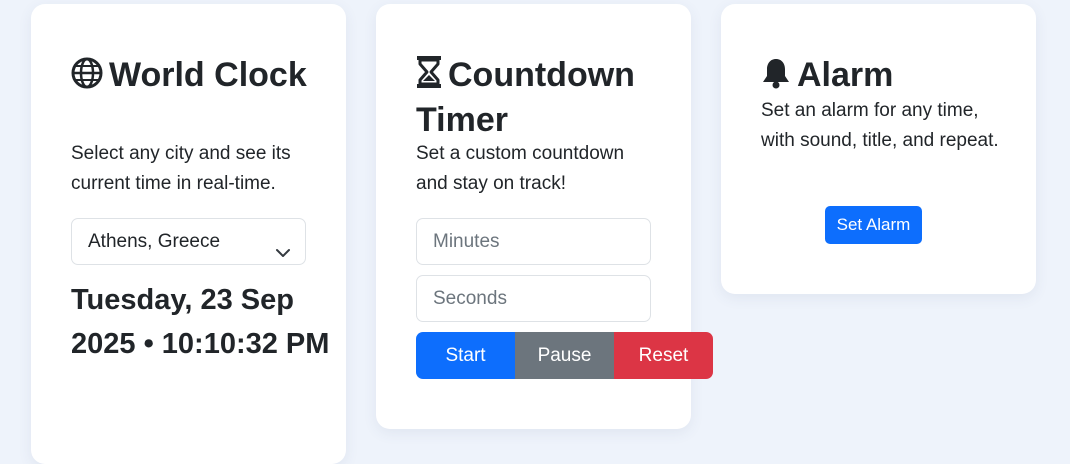  What do you see at coordinates (873, 225) in the screenshot?
I see `set-alarm-button: Set Alarm` at bounding box center [873, 225].